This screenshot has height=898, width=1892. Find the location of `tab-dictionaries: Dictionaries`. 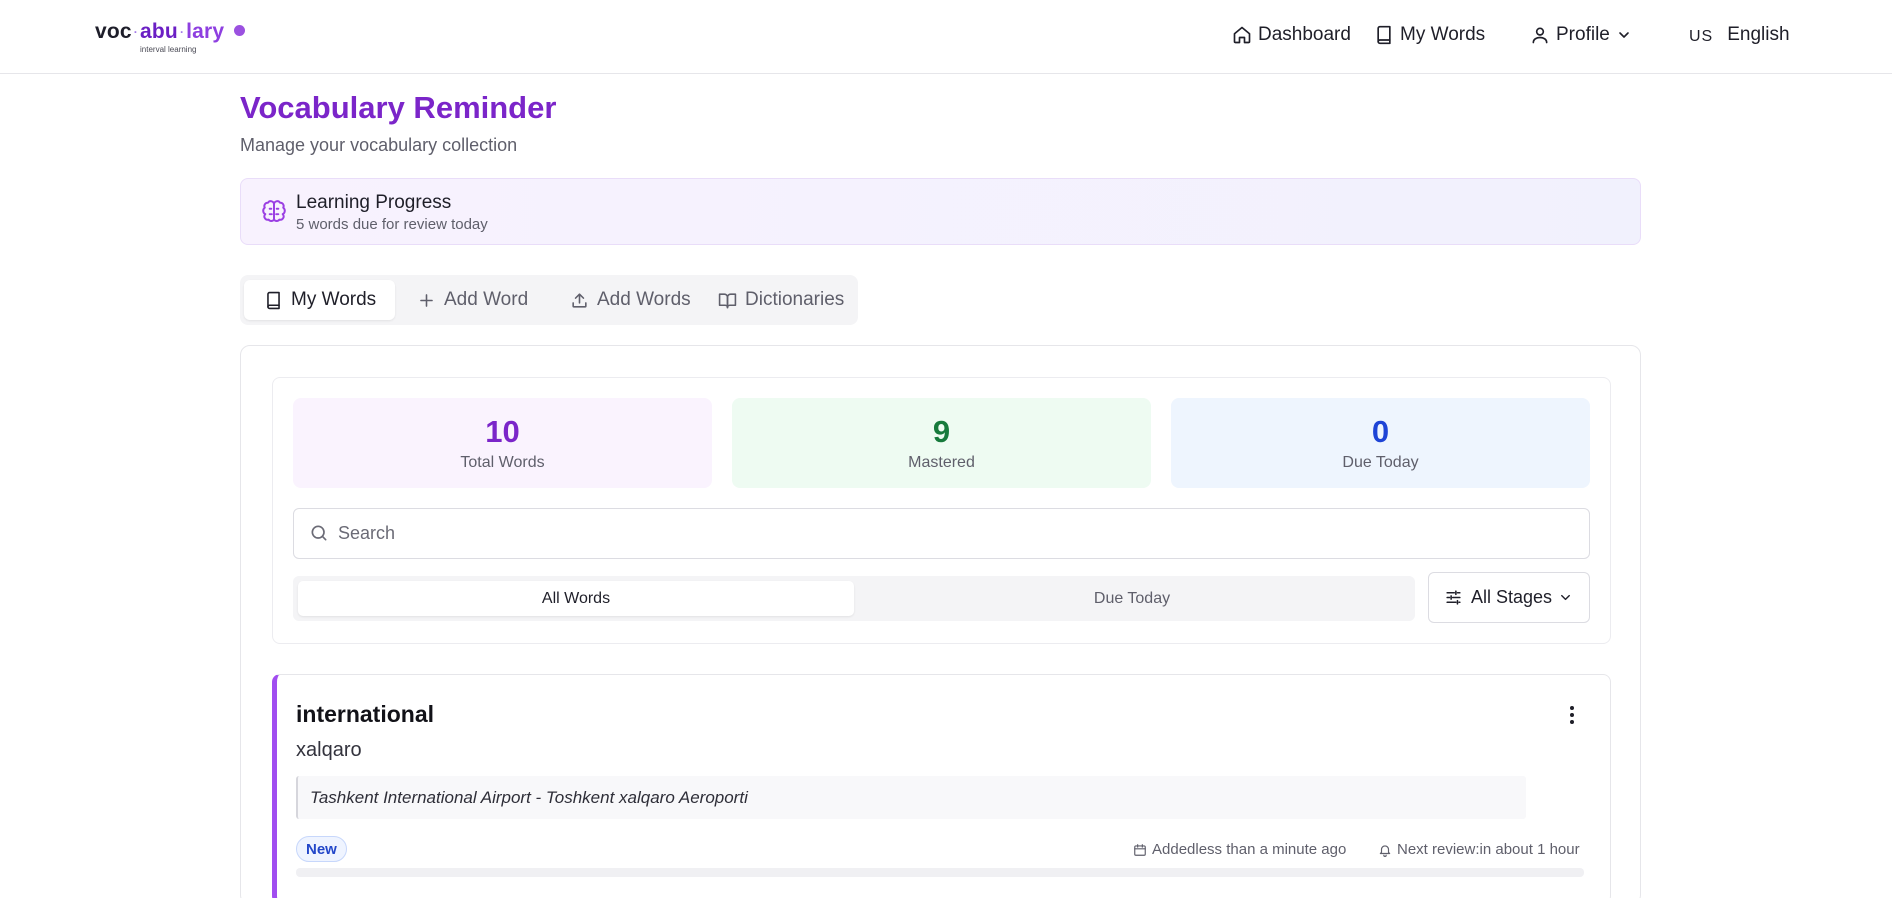

tab-dictionaries: Dictionaries is located at coordinates (781, 300).